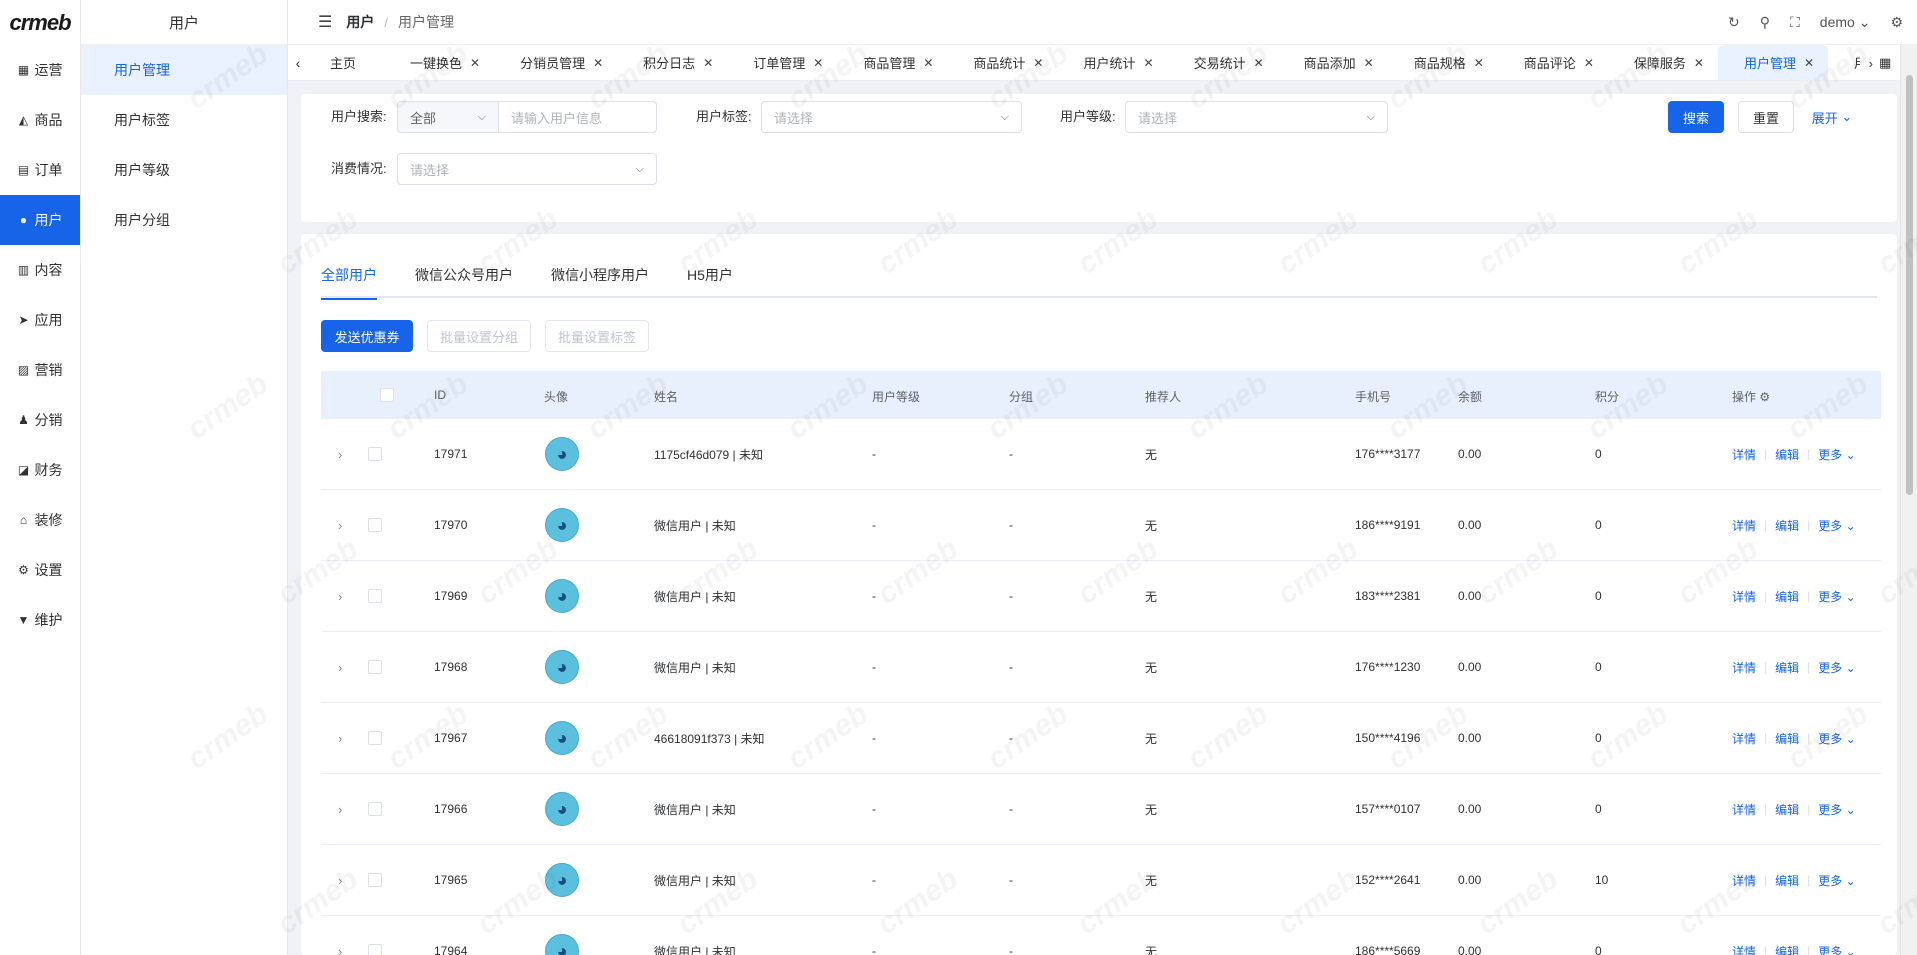 This screenshot has width=1917, height=955. Describe the element at coordinates (40, 70) in the screenshot. I see `rail-item-0: ▦ 运营` at that location.